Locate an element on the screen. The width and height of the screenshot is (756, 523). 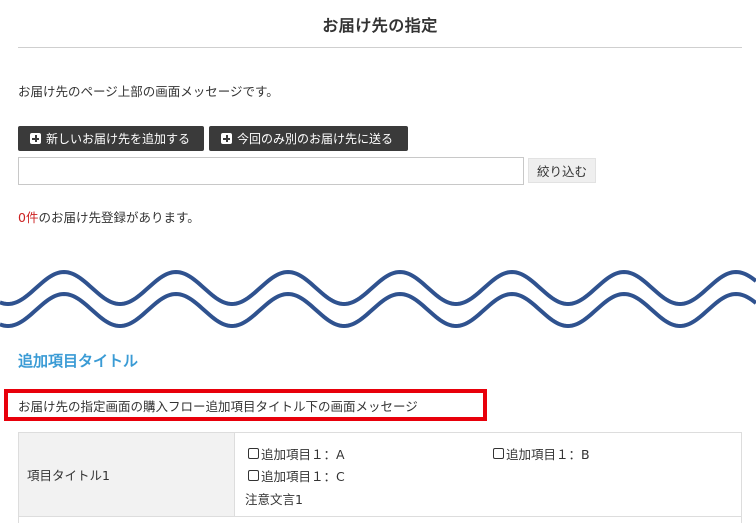
one-time-address-button: 今回のみ別のお届け先に送る is located at coordinates (308, 138).